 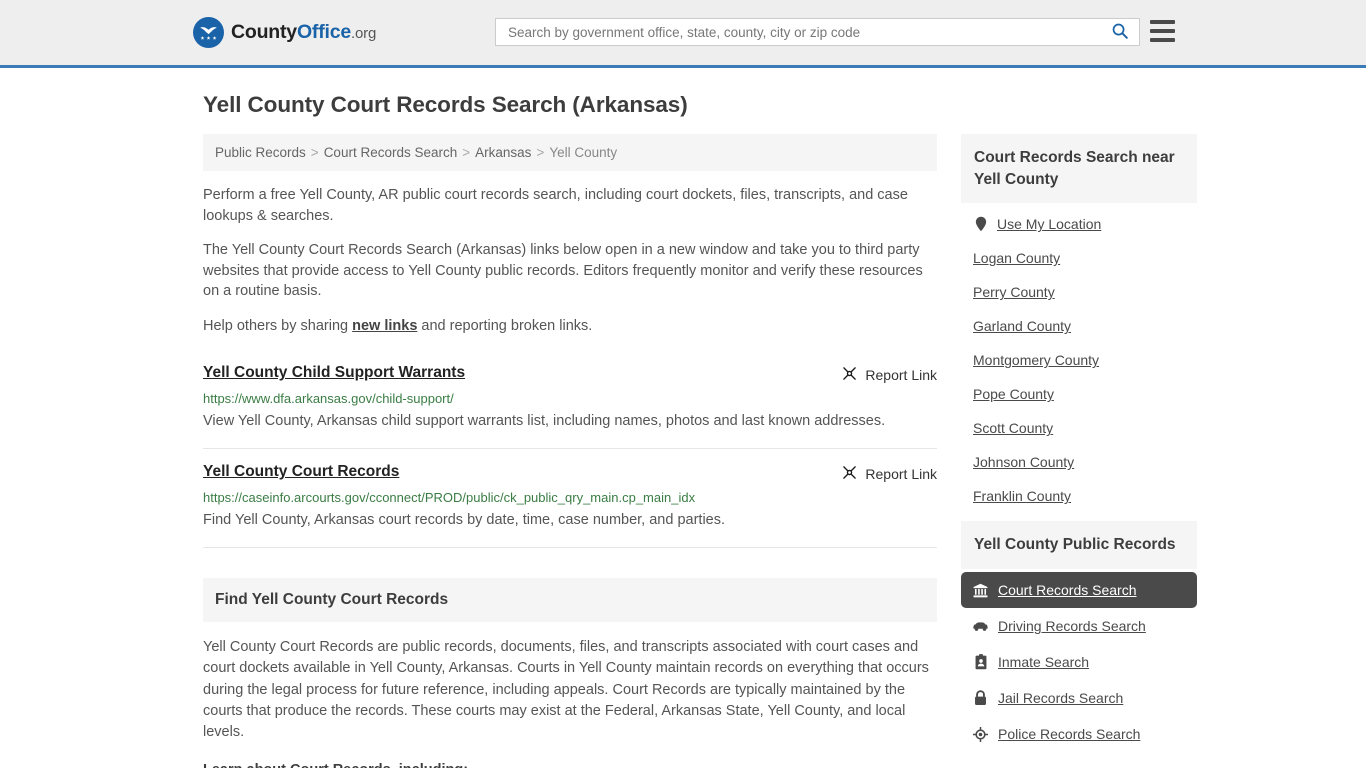 I want to click on share-text-before: Help others by sharing, so click(x=278, y=325).